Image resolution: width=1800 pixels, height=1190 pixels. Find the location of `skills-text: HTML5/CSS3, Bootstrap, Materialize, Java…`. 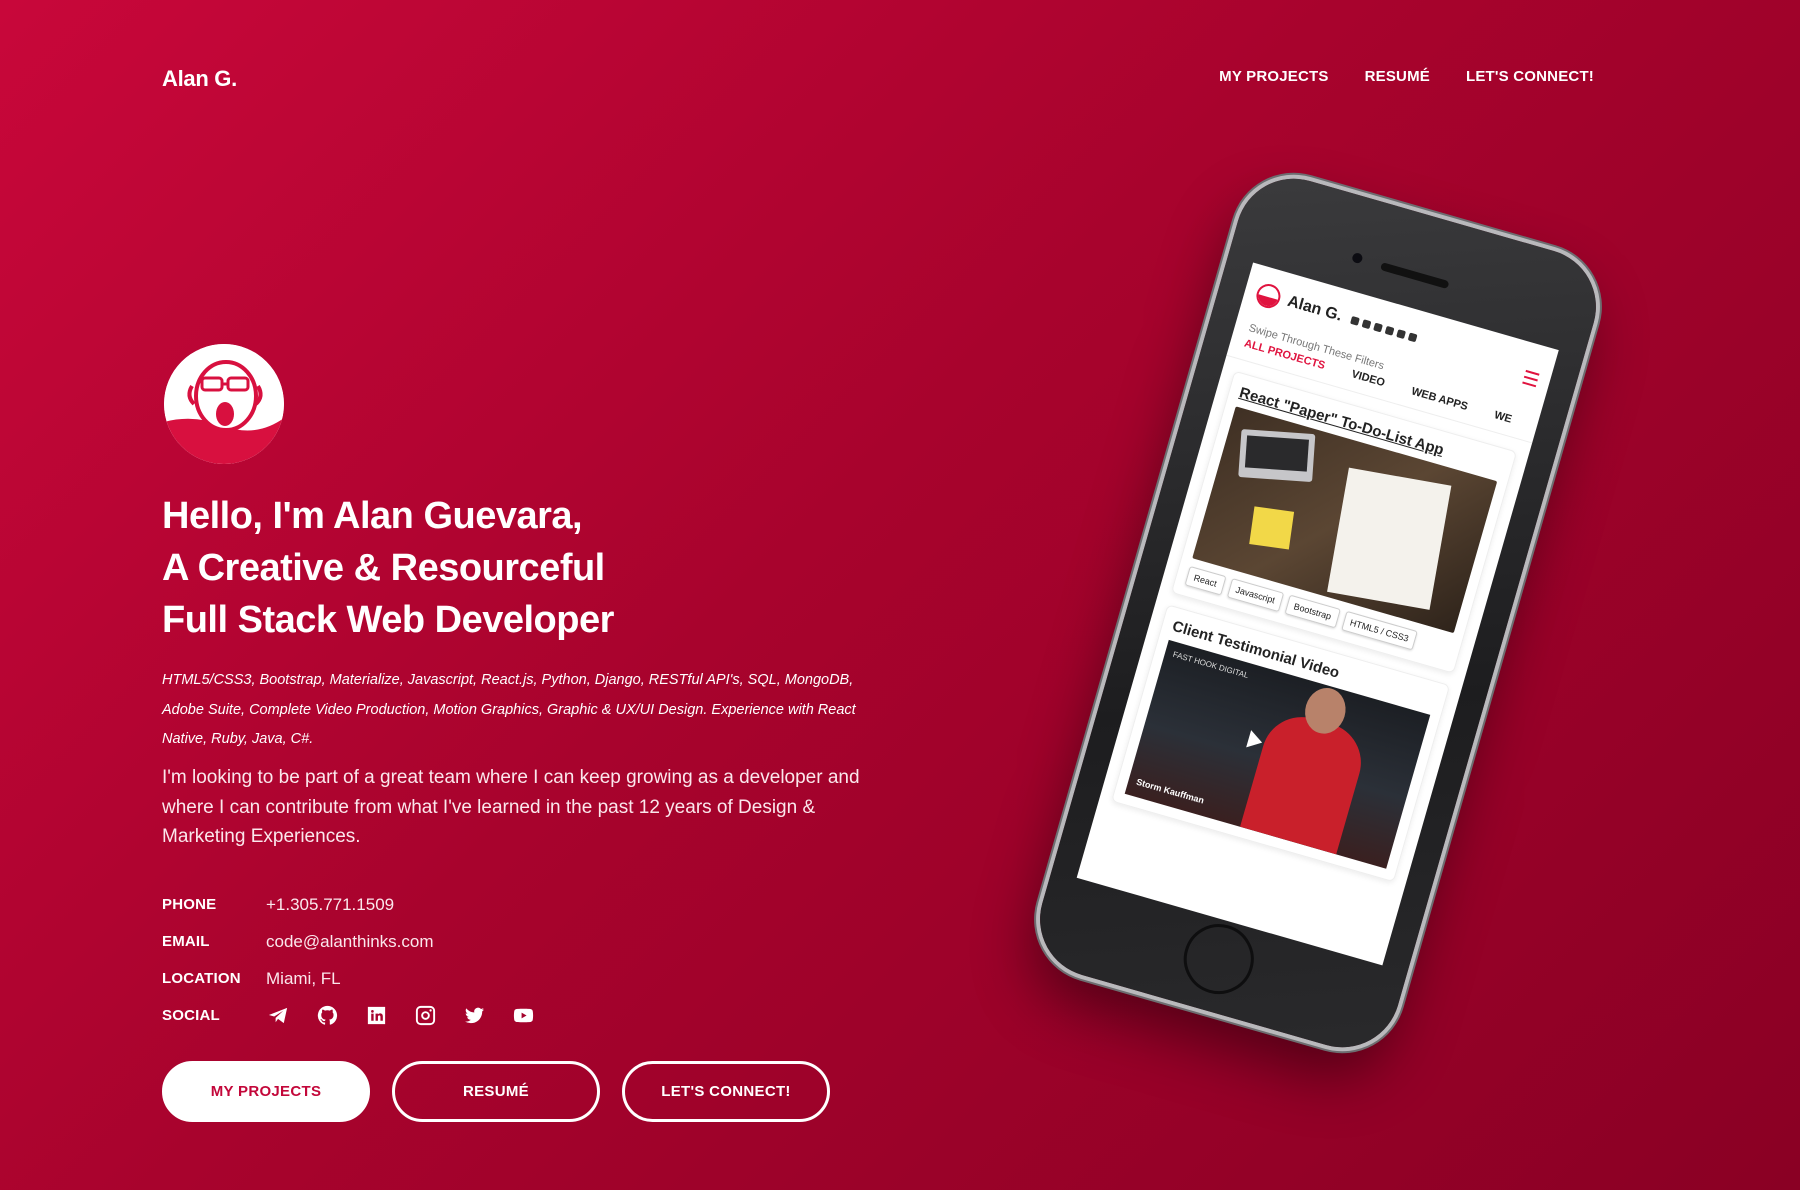

skills-text: HTML5/CSS3, Bootstrap, Materialize, Java… is located at coordinates (509, 709).